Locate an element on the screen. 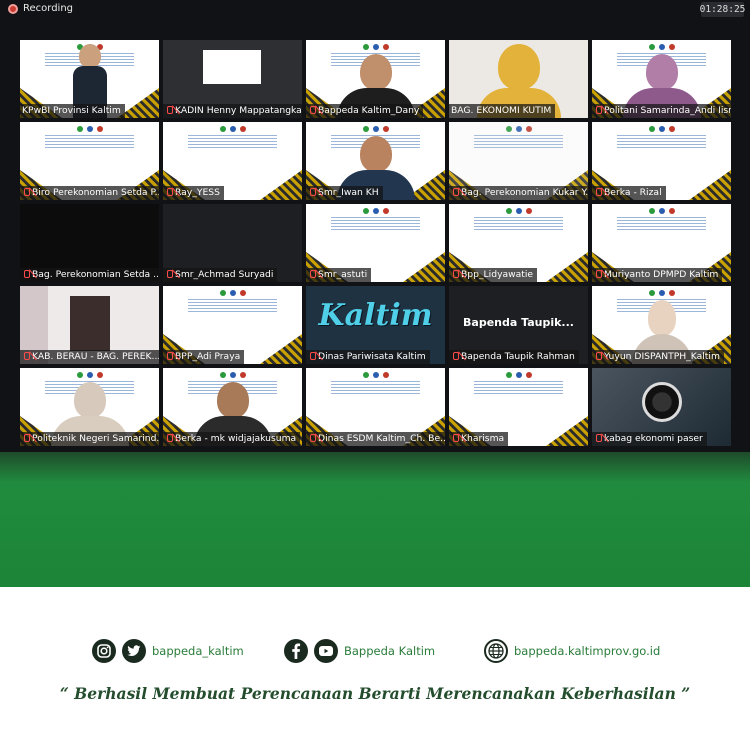  participant-tile: Ray_YESS is located at coordinates (232, 161).